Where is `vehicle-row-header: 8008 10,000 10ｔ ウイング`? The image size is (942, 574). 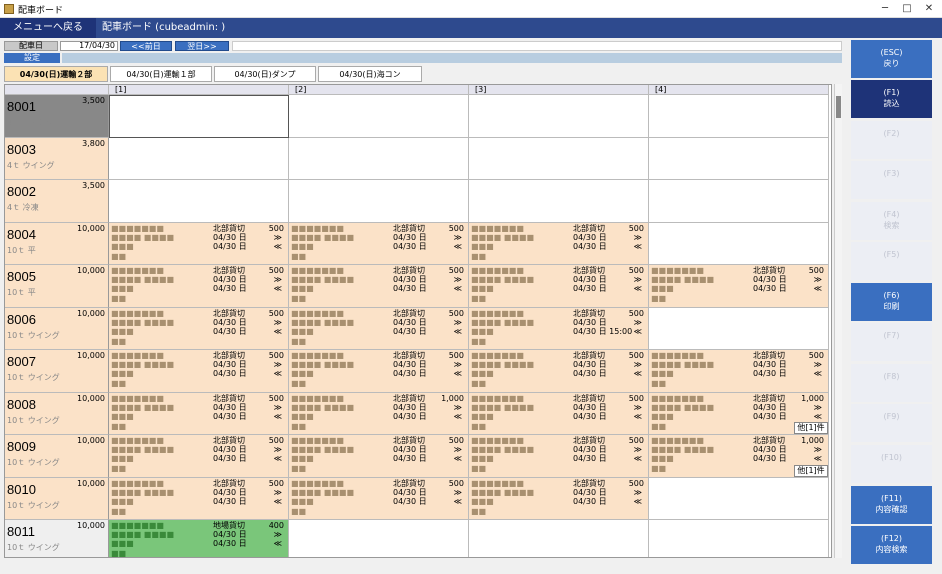 vehicle-row-header: 8008 10,000 10ｔ ウイング is located at coordinates (57, 413).